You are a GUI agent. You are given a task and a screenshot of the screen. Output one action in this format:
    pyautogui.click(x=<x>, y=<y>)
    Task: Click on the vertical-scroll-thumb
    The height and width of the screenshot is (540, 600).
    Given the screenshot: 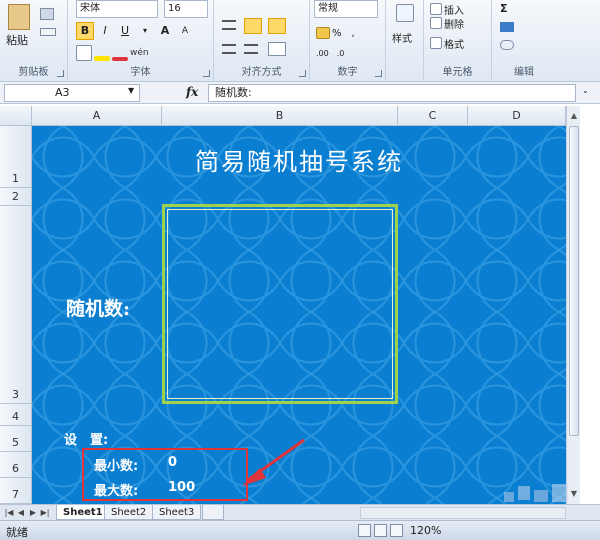 What is the action you would take?
    pyautogui.click(x=574, y=281)
    